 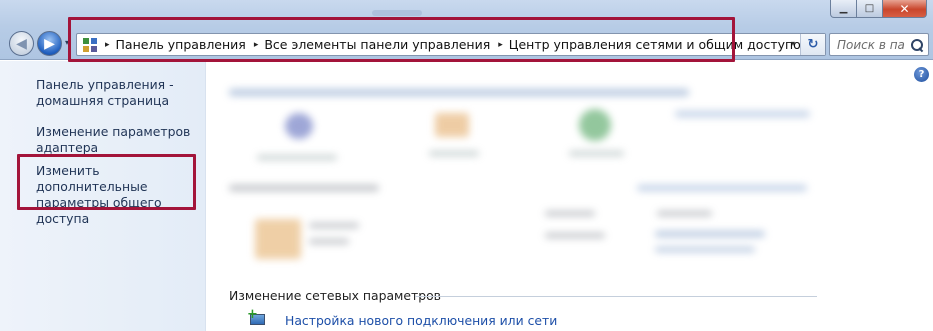 What do you see at coordinates (259, 319) in the screenshot?
I see `new-connection-icon: +` at bounding box center [259, 319].